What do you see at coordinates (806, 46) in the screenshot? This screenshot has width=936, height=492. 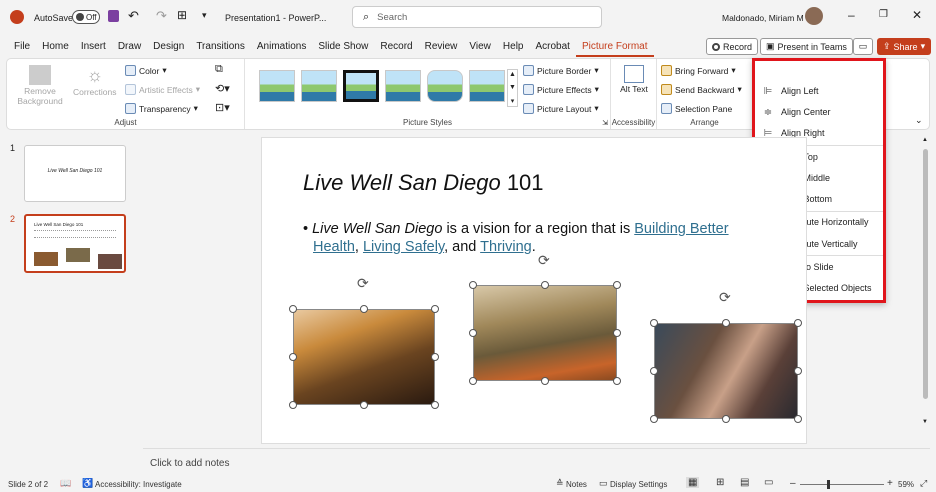 I see `present-in-teams-button: ▣ Present in Teams` at bounding box center [806, 46].